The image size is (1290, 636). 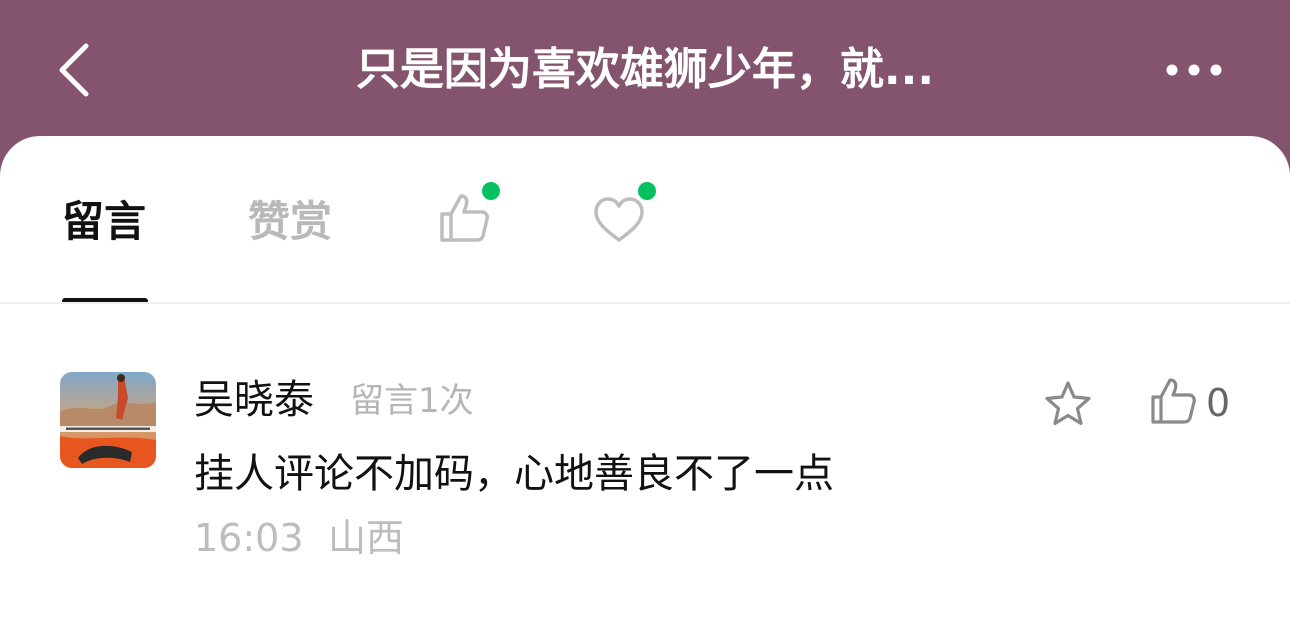 I want to click on tab-likes-badge, so click(x=491, y=191).